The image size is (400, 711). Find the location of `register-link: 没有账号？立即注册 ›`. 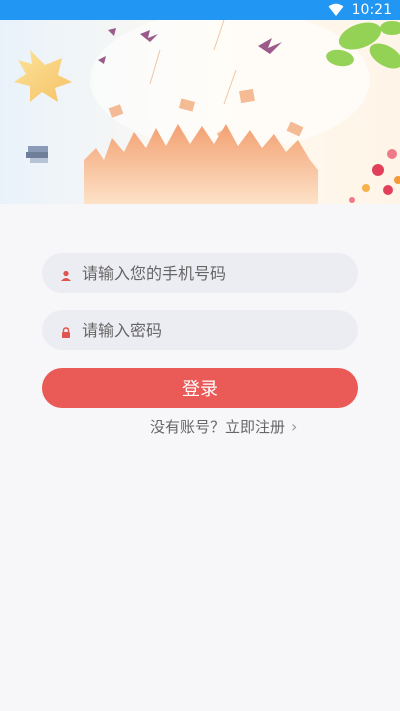

register-link: 没有账号？立即注册 › is located at coordinates (223, 426).